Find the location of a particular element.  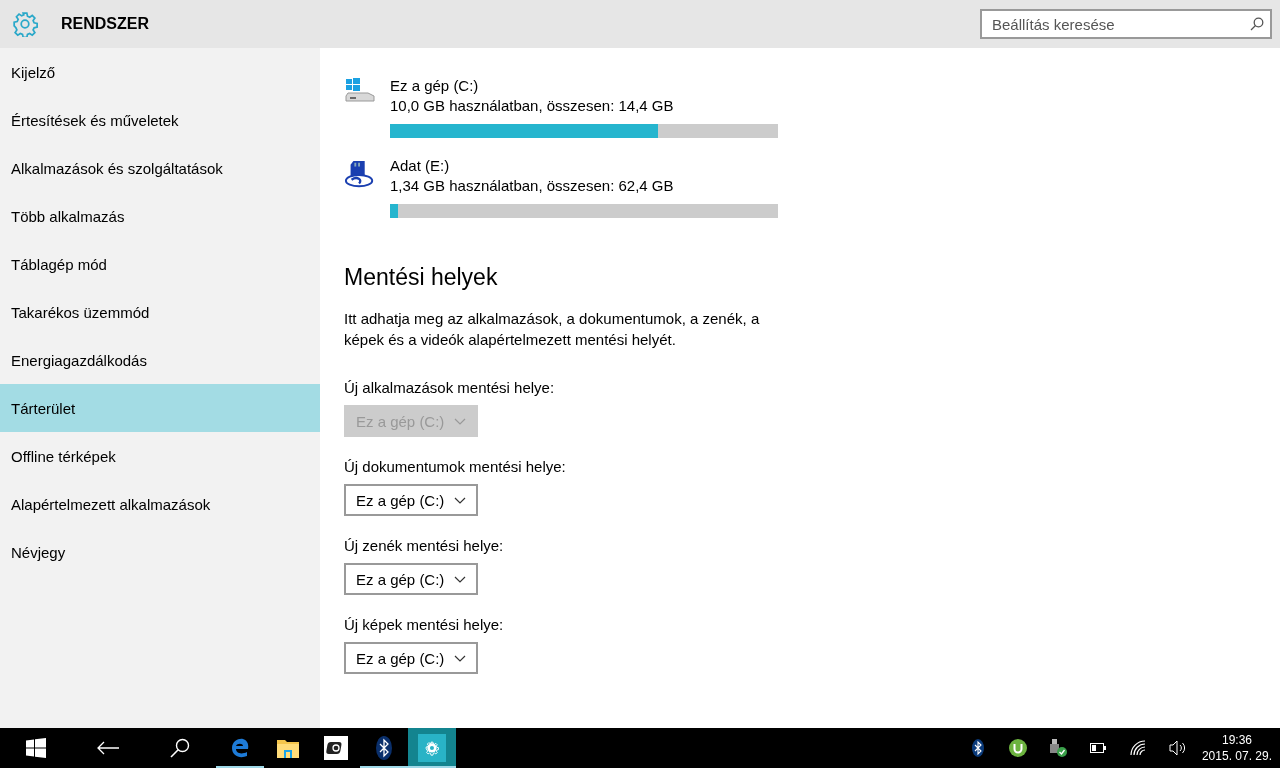

sidebar-item: Alkalmazások és szolgáltatások is located at coordinates (160, 168).